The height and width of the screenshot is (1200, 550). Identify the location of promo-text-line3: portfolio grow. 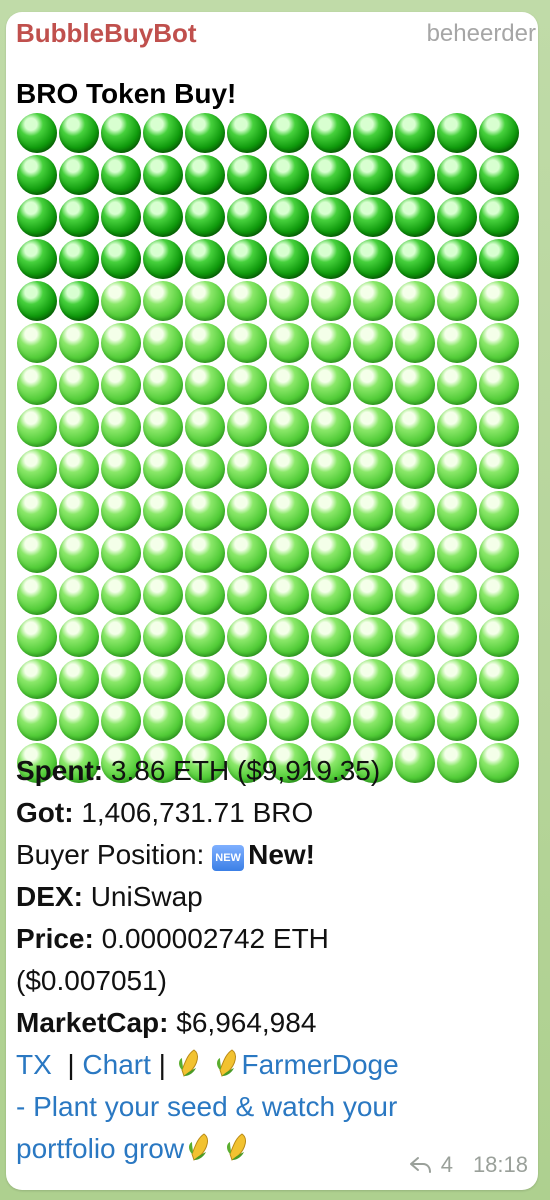
(100, 1148).